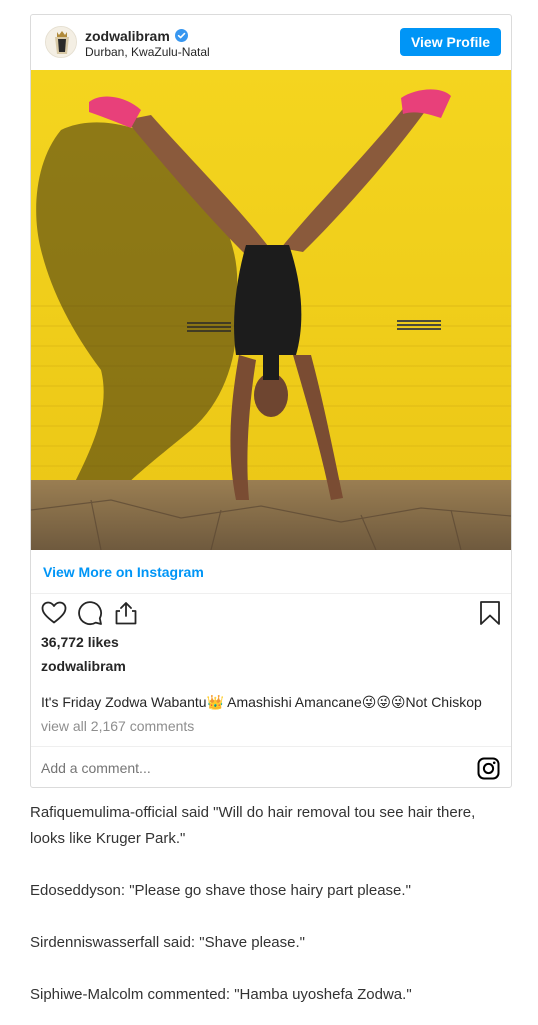 The width and height of the screenshot is (538, 1025). Describe the element at coordinates (450, 42) in the screenshot. I see `view-profile-button: View Profile` at that location.